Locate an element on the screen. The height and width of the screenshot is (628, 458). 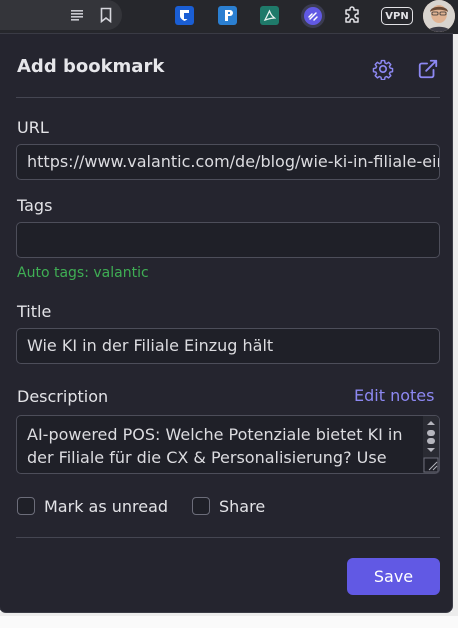
header-divider is located at coordinates (228, 97).